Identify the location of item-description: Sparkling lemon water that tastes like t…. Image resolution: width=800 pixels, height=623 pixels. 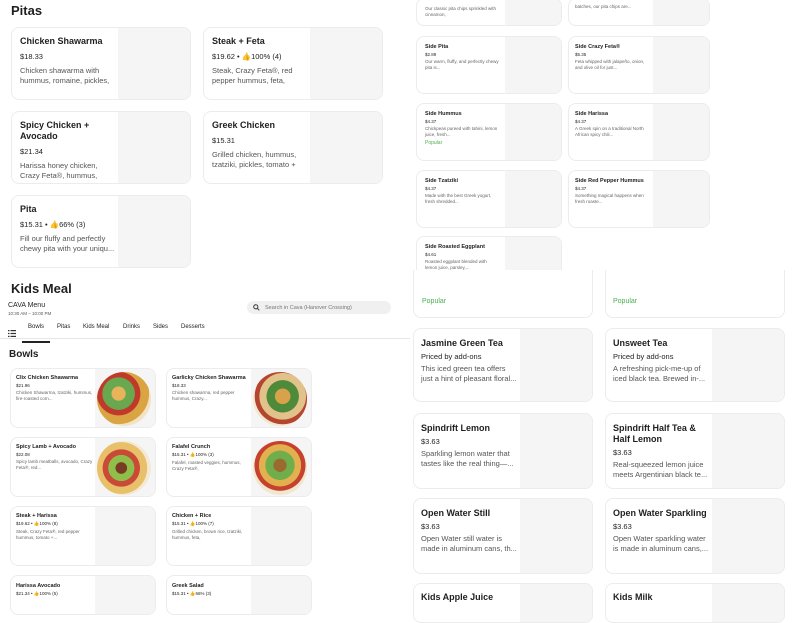
(467, 458).